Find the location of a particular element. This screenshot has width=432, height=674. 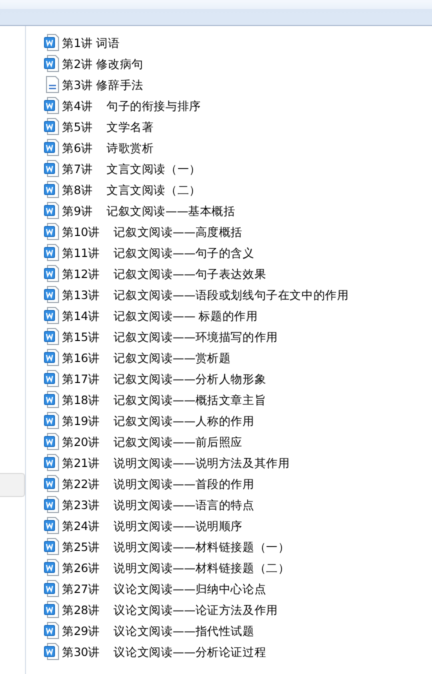

file-name: 第18讲 记叙文阅读——概括文章主旨 is located at coordinates (164, 399).